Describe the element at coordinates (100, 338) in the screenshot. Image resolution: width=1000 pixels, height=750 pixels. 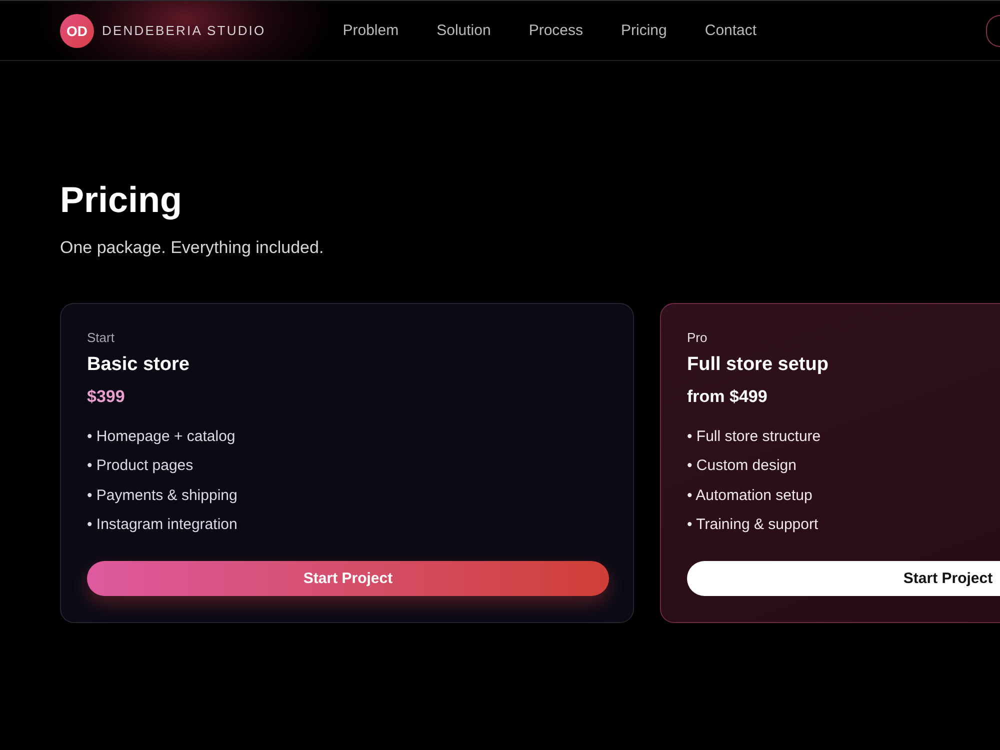
I see `tier-label: Start` at that location.